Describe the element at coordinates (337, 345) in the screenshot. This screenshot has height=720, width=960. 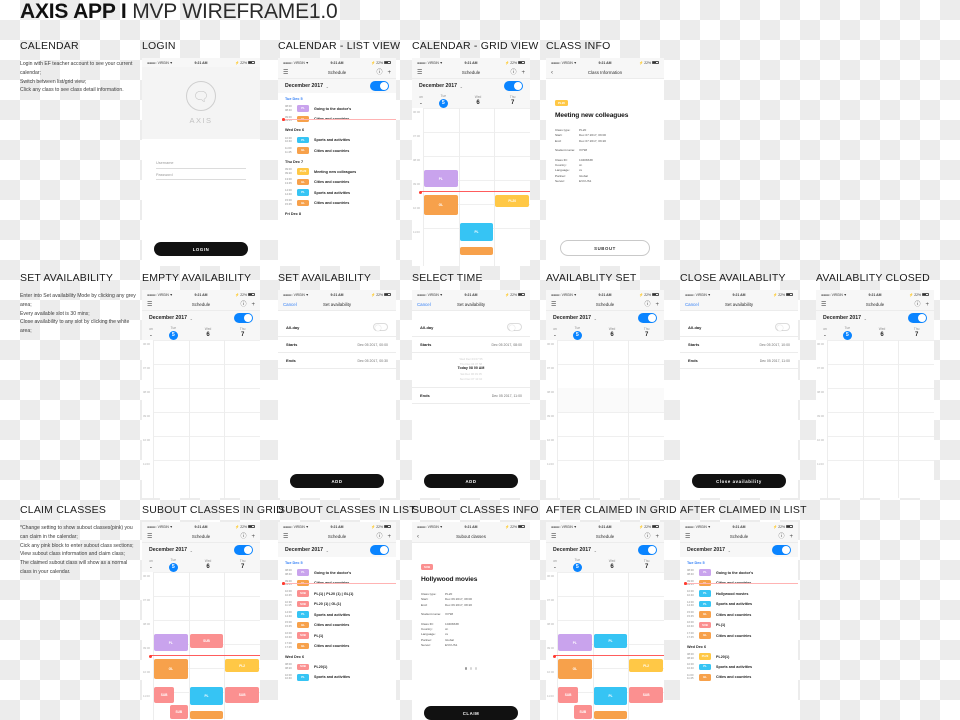
I see `starts-row: Starts Dec 05 2017, 00:00` at that location.